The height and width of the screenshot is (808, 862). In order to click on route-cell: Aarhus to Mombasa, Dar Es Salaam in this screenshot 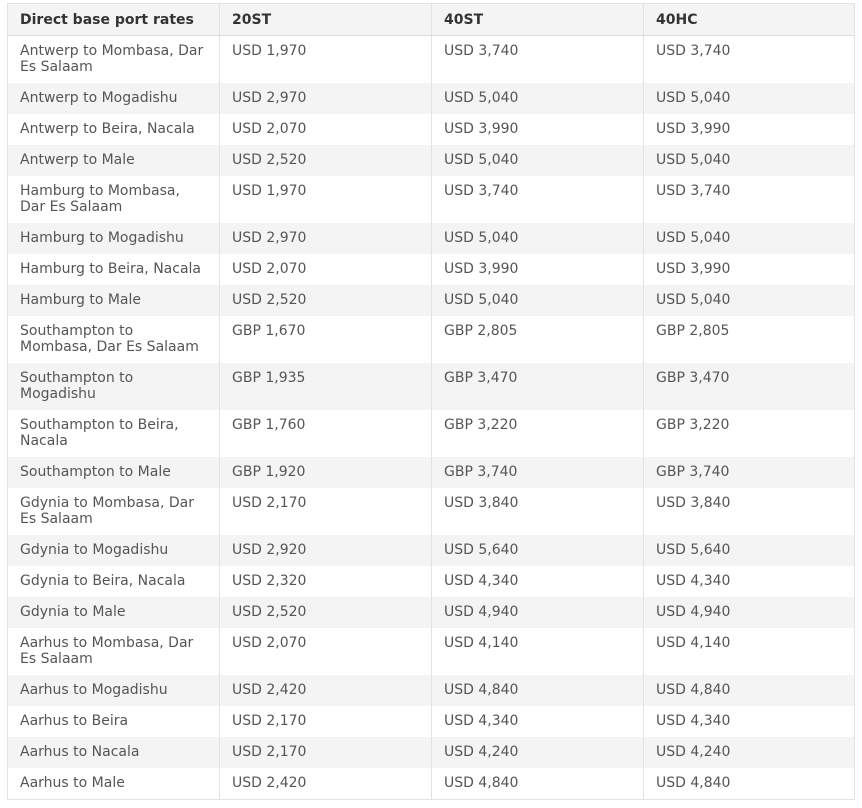, I will do `click(113, 651)`.